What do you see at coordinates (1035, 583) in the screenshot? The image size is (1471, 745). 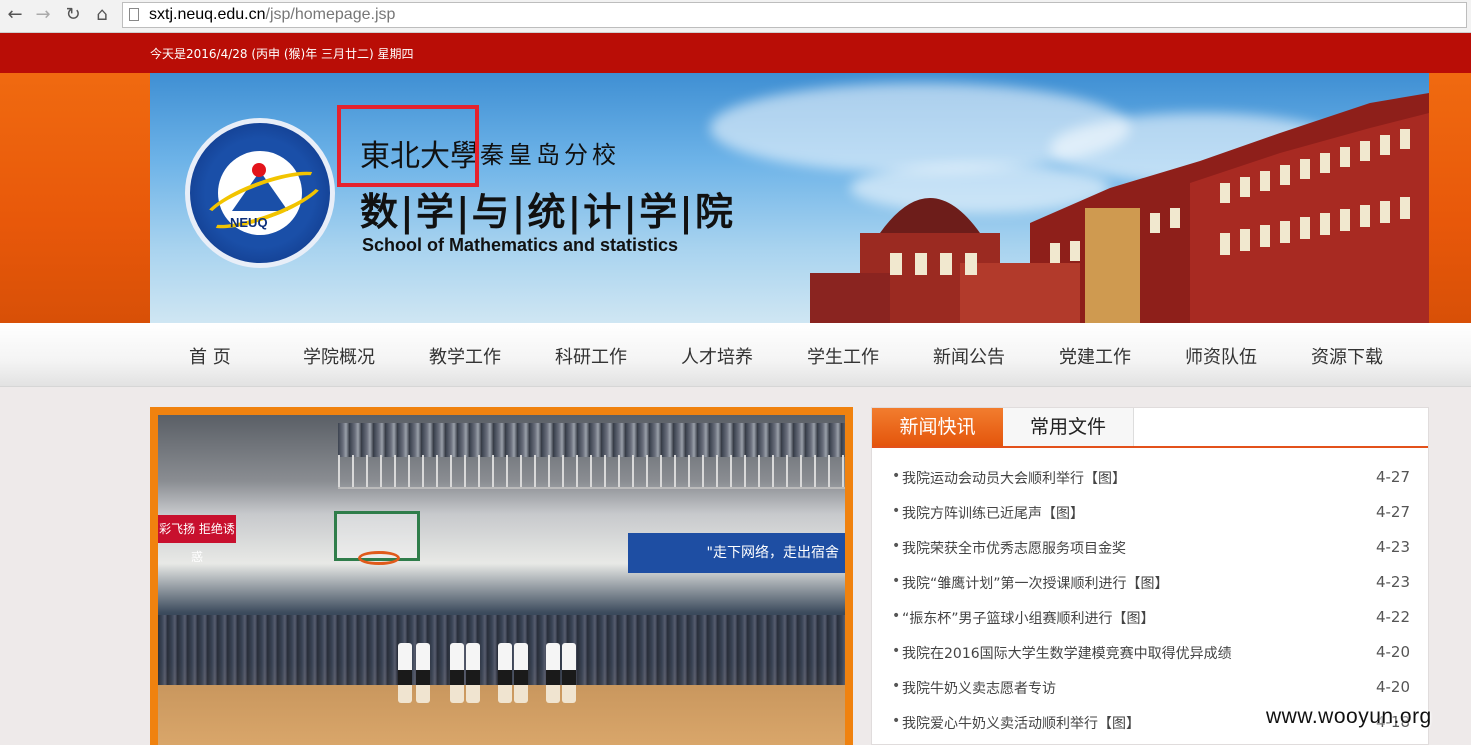 I see `news-title: 我院“雏鹰计划”第一次授课顺利进行【图】` at bounding box center [1035, 583].